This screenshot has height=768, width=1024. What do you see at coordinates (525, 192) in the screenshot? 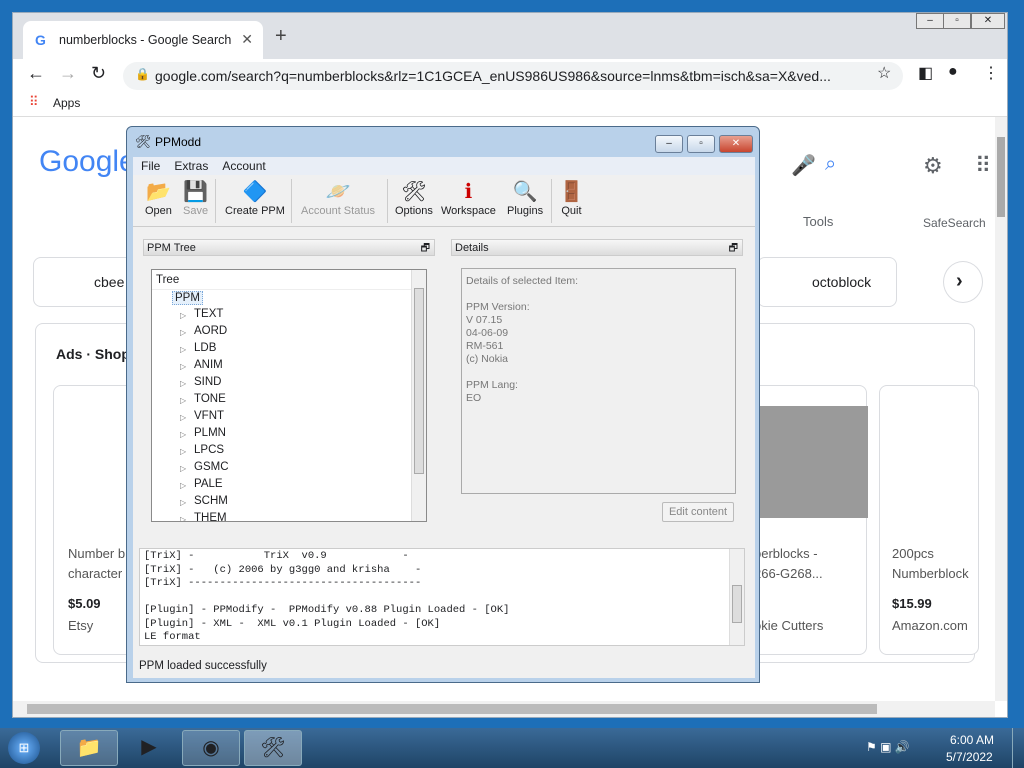
I see `magnifier-icon: 🔍` at bounding box center [525, 192].